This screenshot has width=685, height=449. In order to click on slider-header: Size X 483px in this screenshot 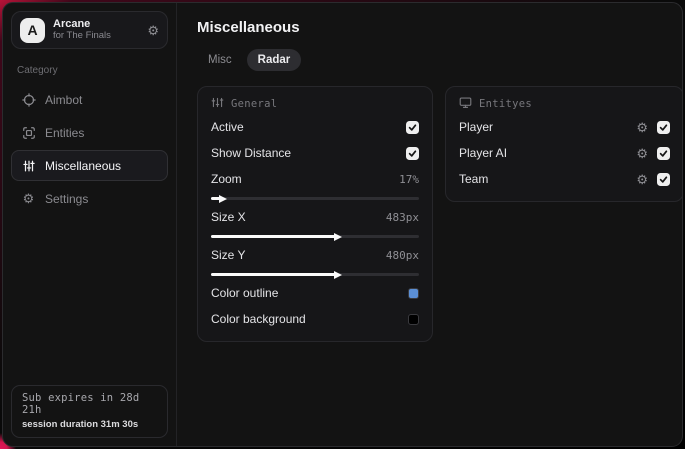, I will do `click(315, 217)`.